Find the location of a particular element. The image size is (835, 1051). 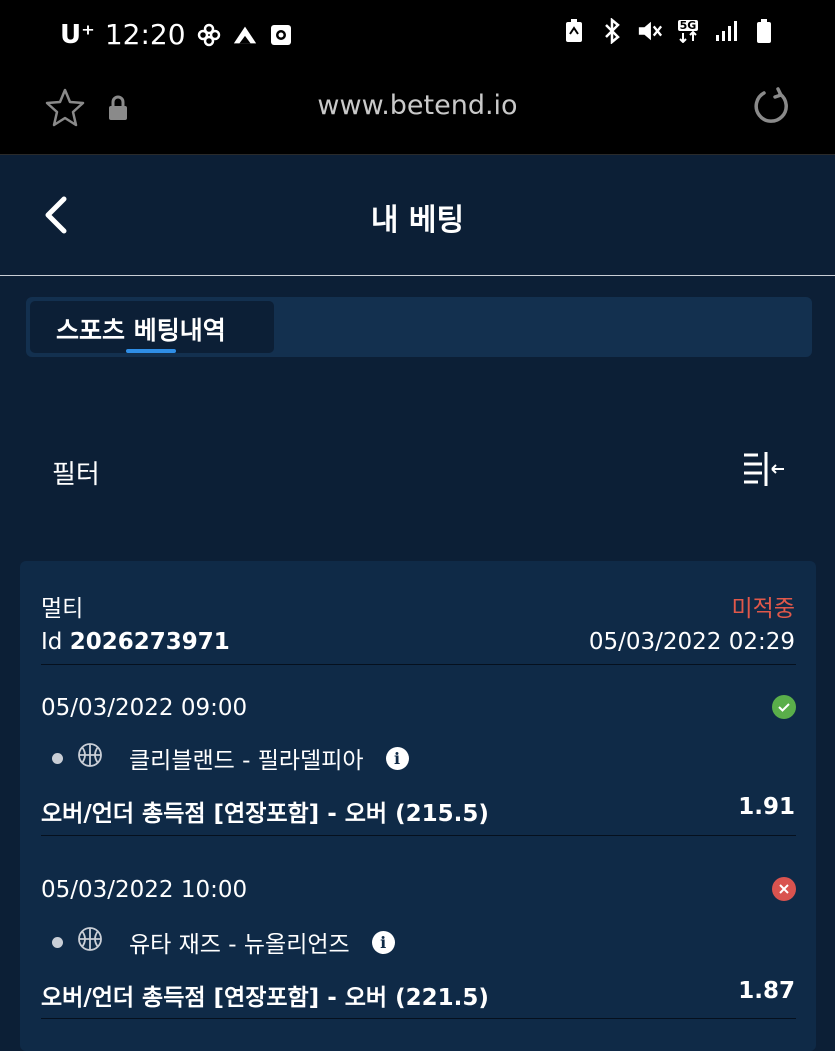

selection-odds: 1.87 is located at coordinates (766, 991).